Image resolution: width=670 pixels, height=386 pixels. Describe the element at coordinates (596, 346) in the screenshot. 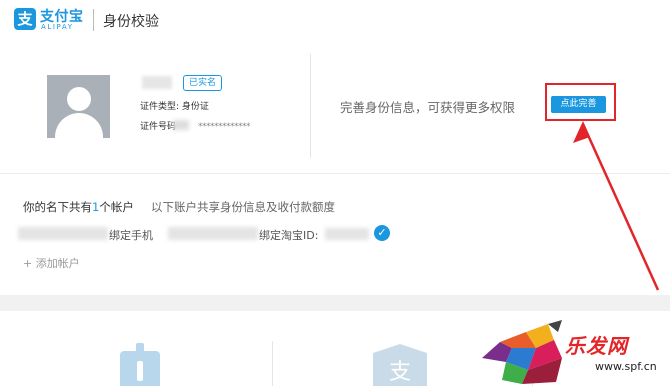

I see `watermark-brand: 乐发网` at that location.